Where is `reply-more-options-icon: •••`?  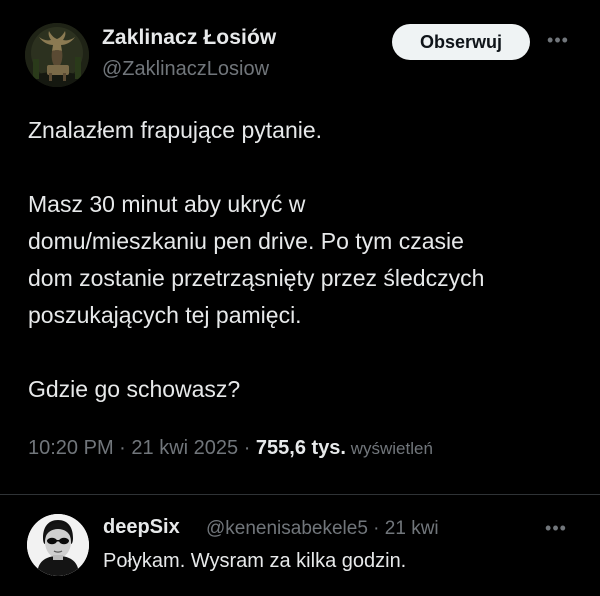 reply-more-options-icon: ••• is located at coordinates (556, 528).